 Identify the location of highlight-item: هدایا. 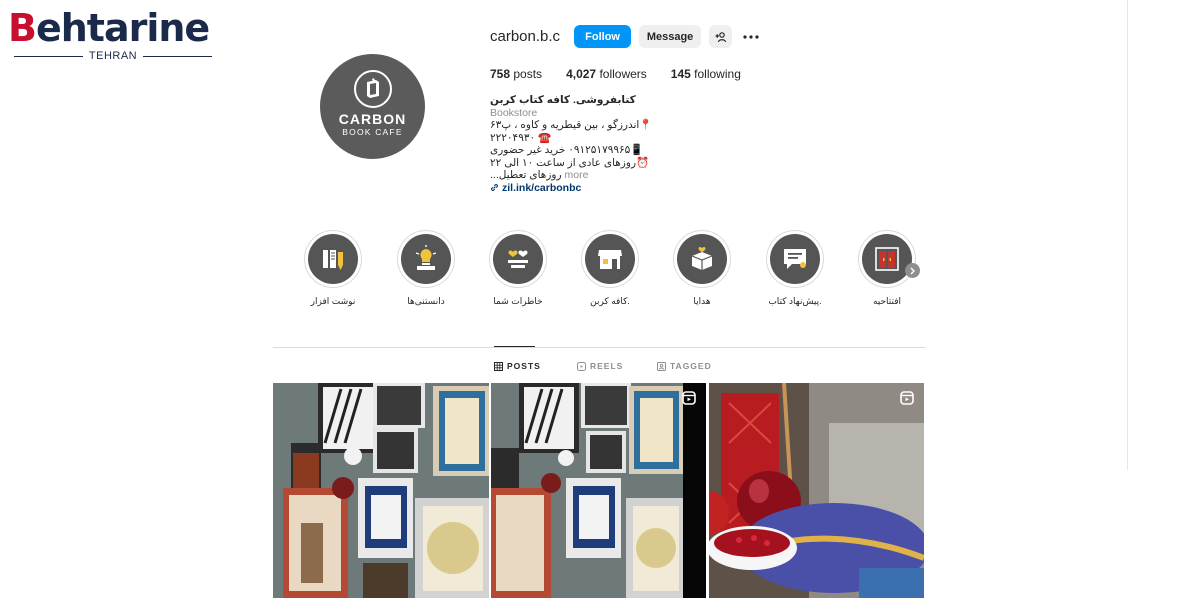
(702, 268).